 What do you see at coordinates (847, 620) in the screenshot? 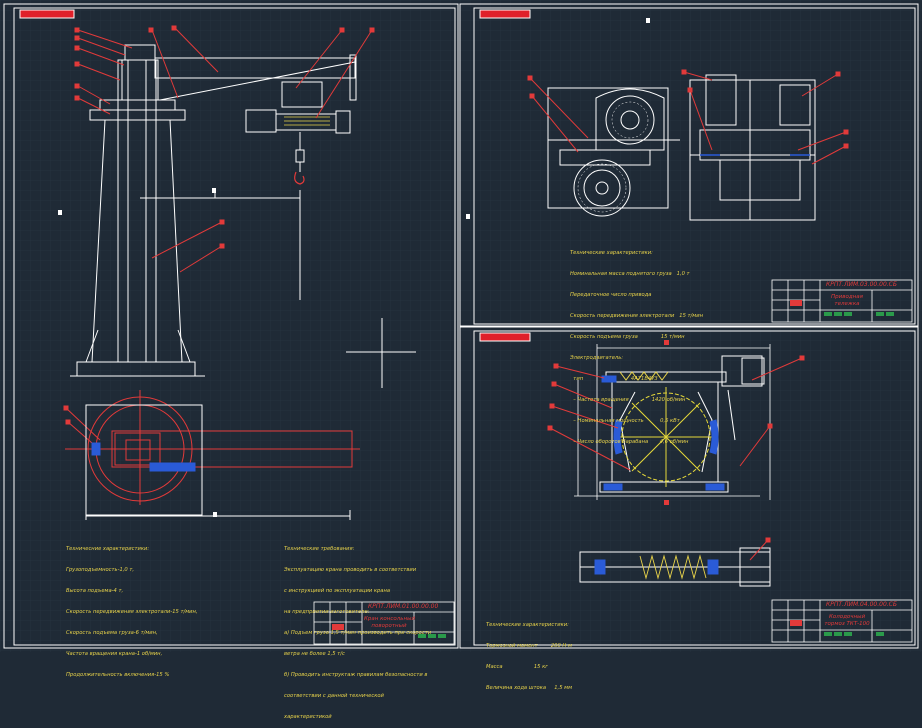
I see `sheet-3-title-name: Колодочный тормоз ТКТ-100` at bounding box center [847, 620].